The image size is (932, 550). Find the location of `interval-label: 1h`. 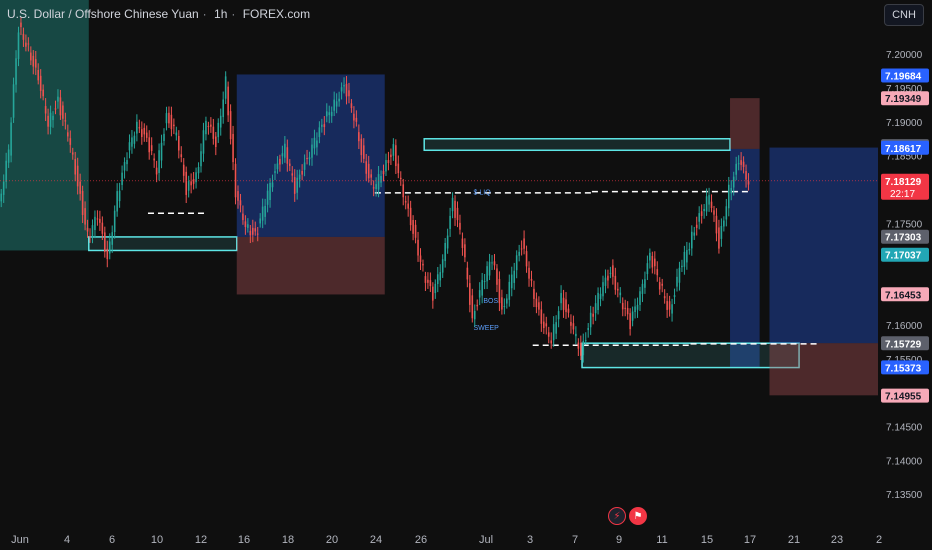

interval-label: 1h is located at coordinates (220, 14).